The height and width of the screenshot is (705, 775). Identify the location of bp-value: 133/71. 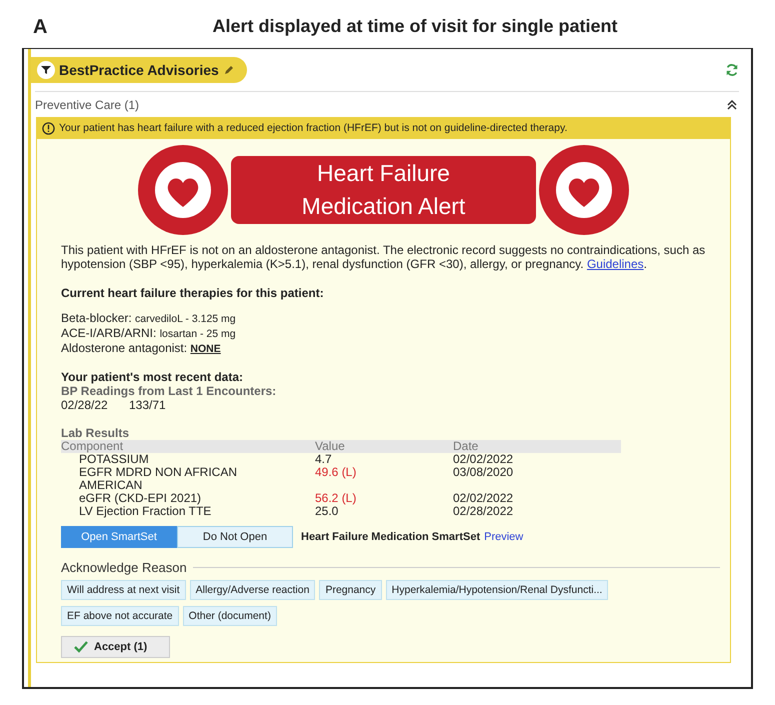
(147, 405).